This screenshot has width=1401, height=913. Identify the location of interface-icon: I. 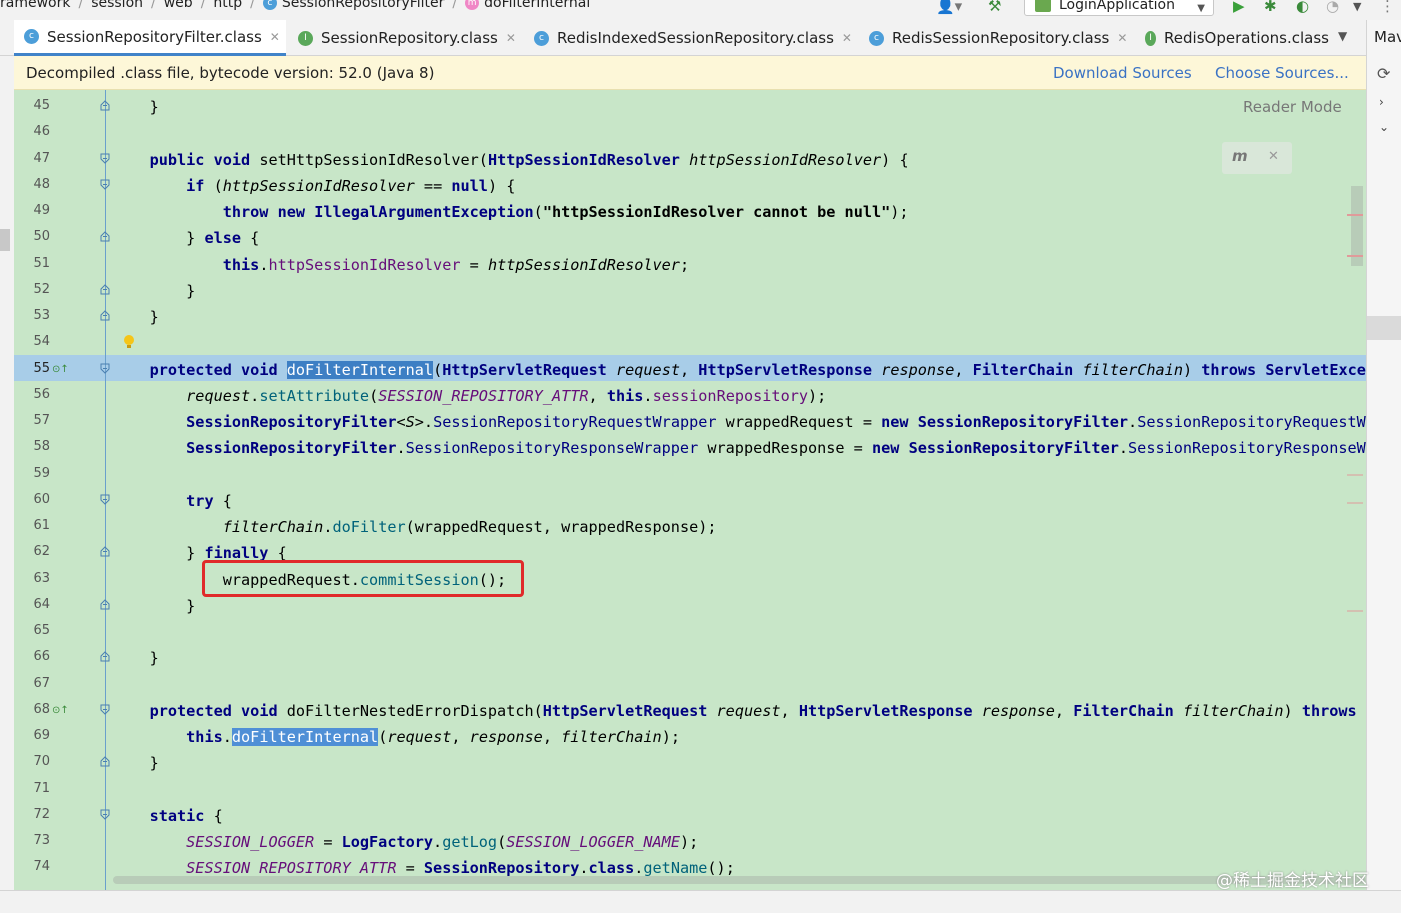
(1151, 38).